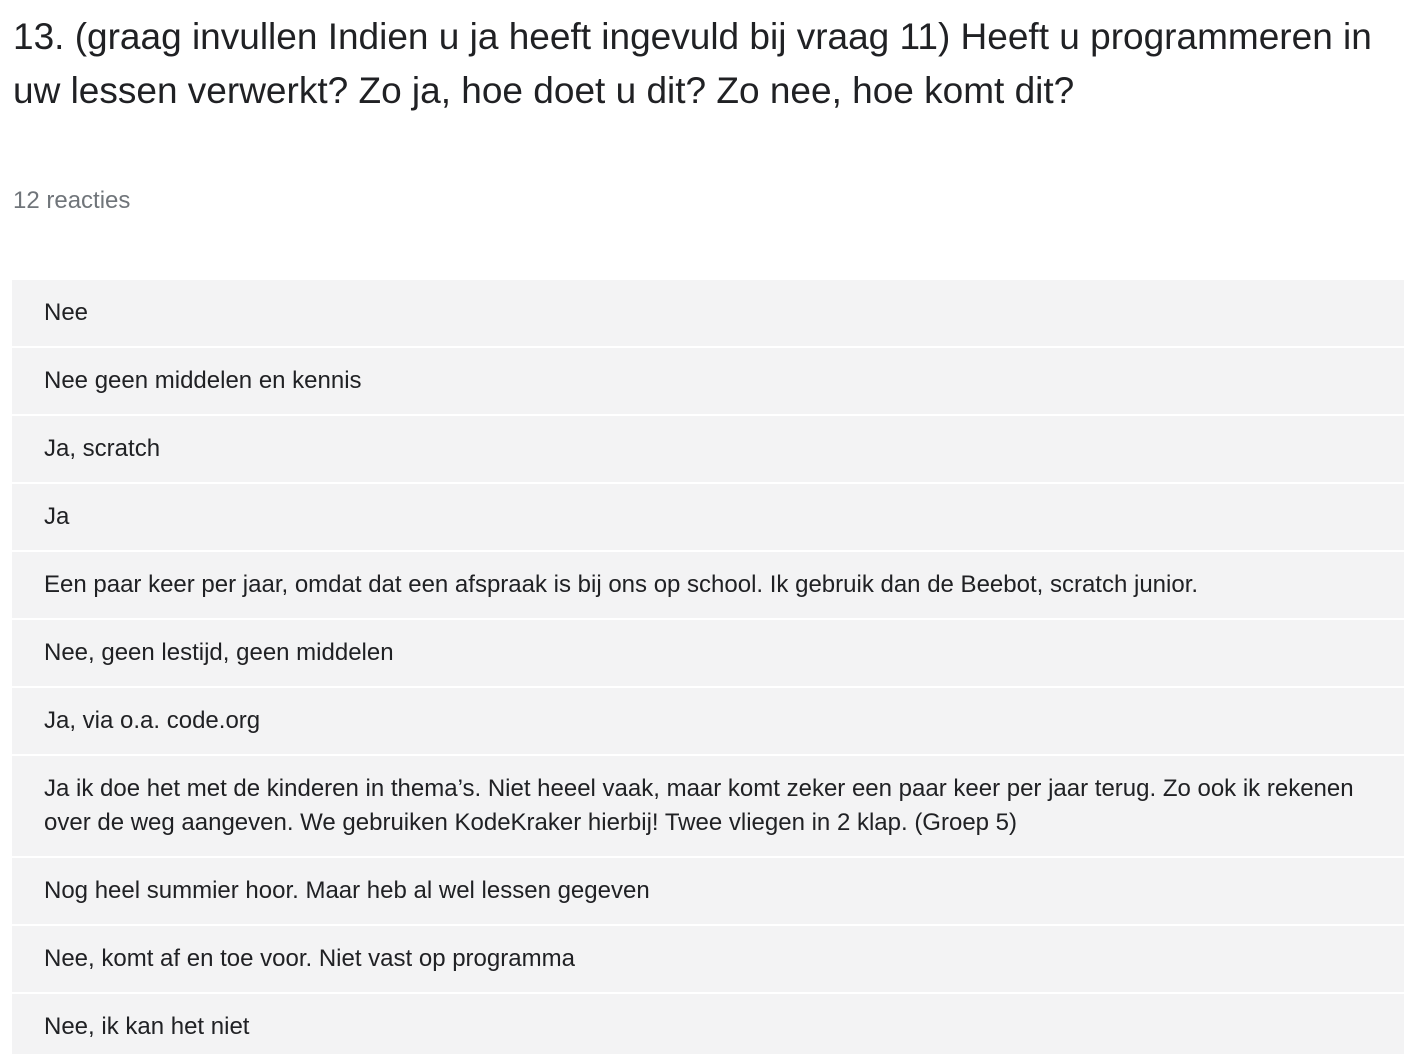 Image resolution: width=1418 pixels, height=1054 pixels. I want to click on response-item: Ja, so click(708, 518).